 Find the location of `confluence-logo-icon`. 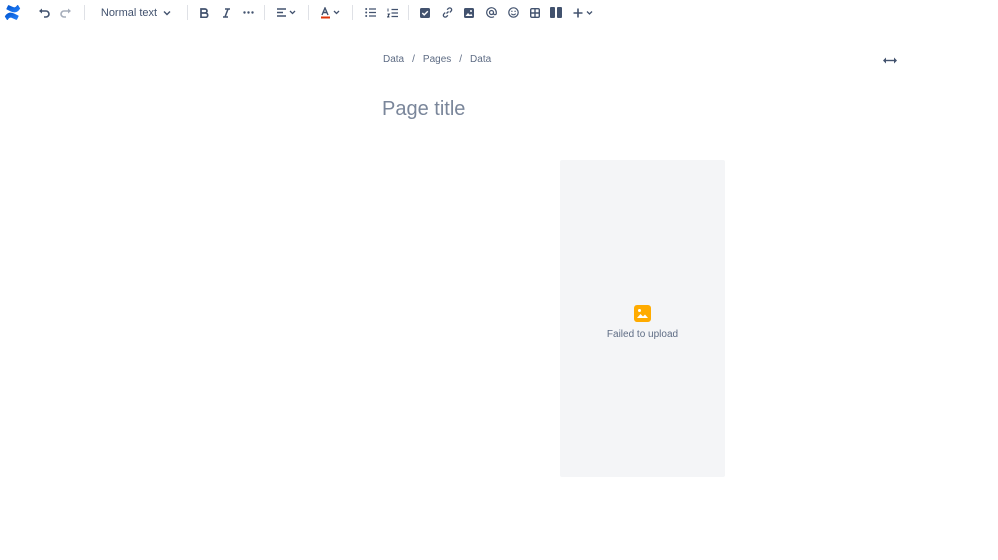

confluence-logo-icon is located at coordinates (12, 12).